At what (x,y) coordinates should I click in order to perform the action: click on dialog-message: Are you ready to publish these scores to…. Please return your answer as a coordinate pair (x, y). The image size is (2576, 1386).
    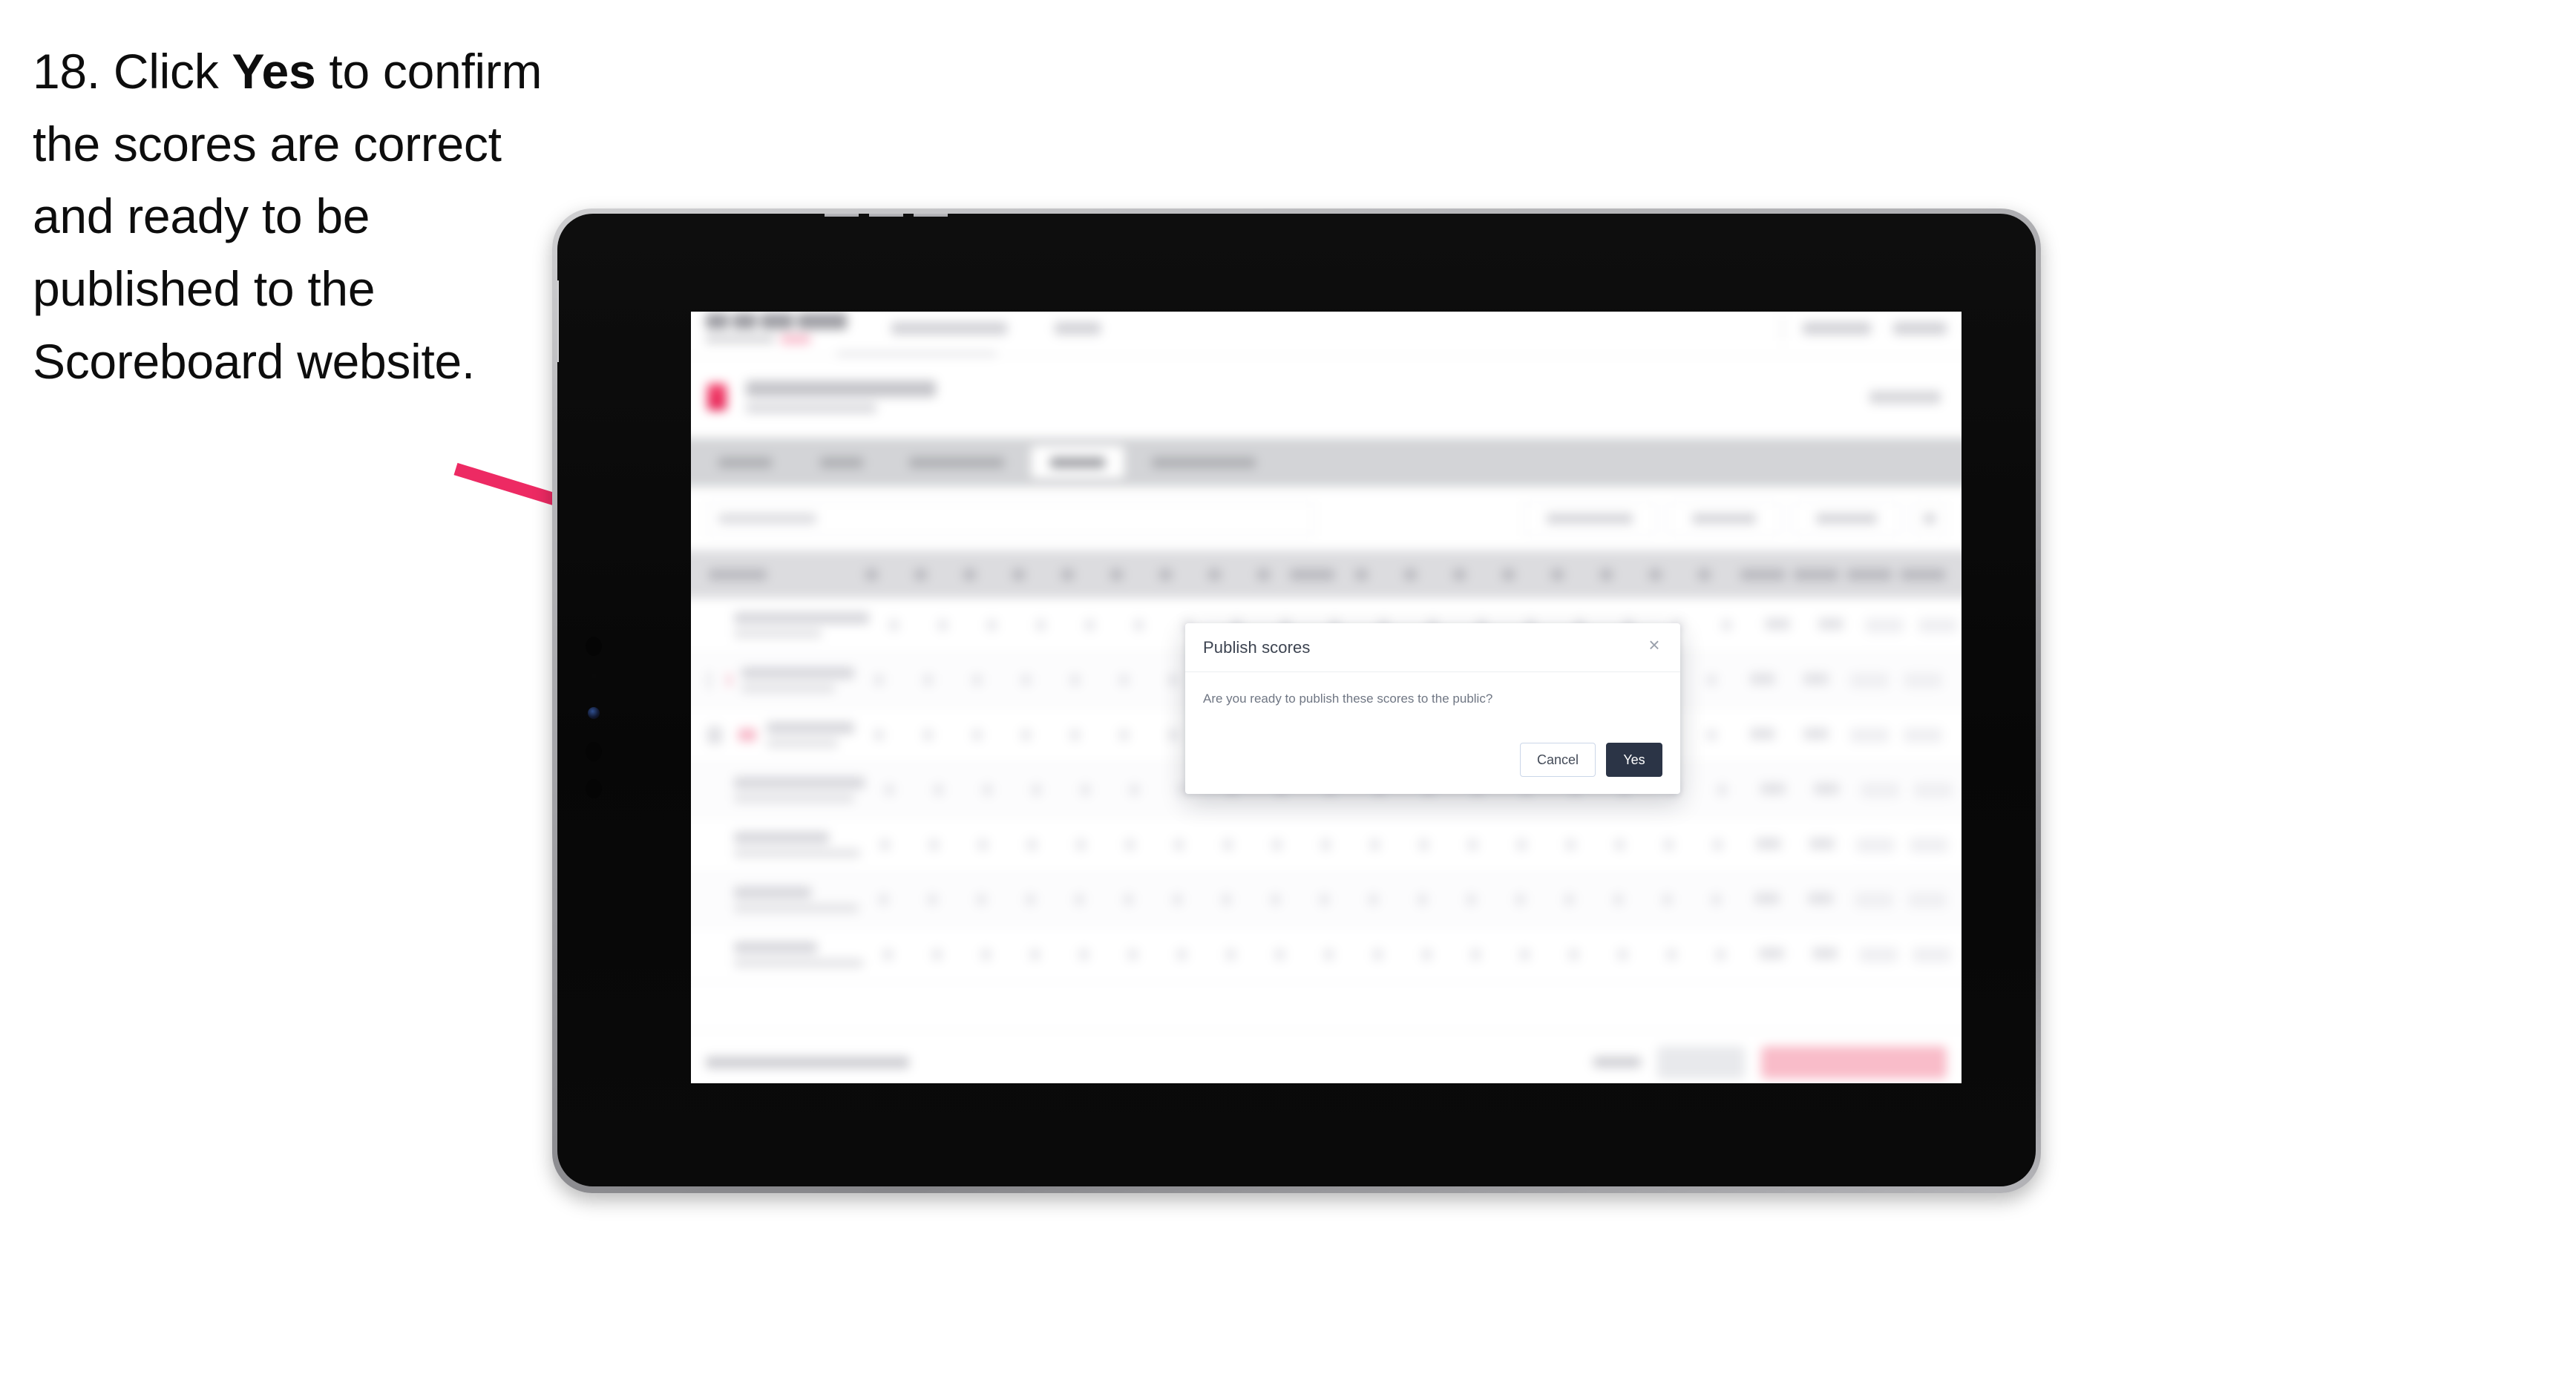
    Looking at the image, I should click on (1348, 699).